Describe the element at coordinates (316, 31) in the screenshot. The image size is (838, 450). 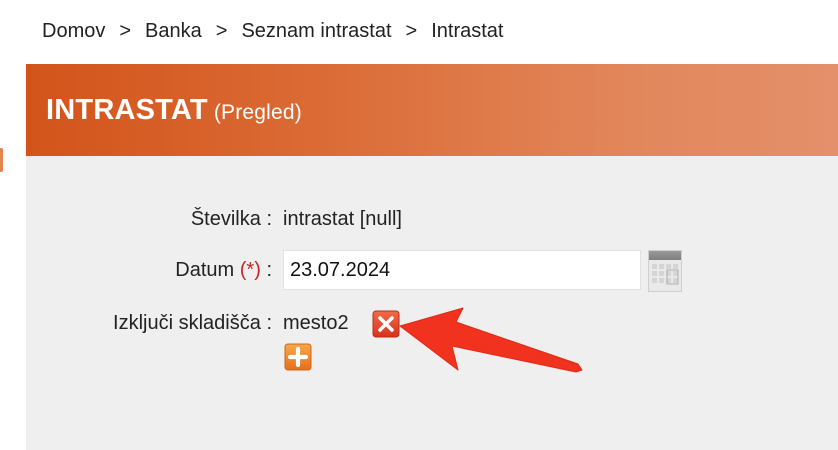
I see `breadcrumb-item-seznam-intrastat: Seznam intrastat` at that location.